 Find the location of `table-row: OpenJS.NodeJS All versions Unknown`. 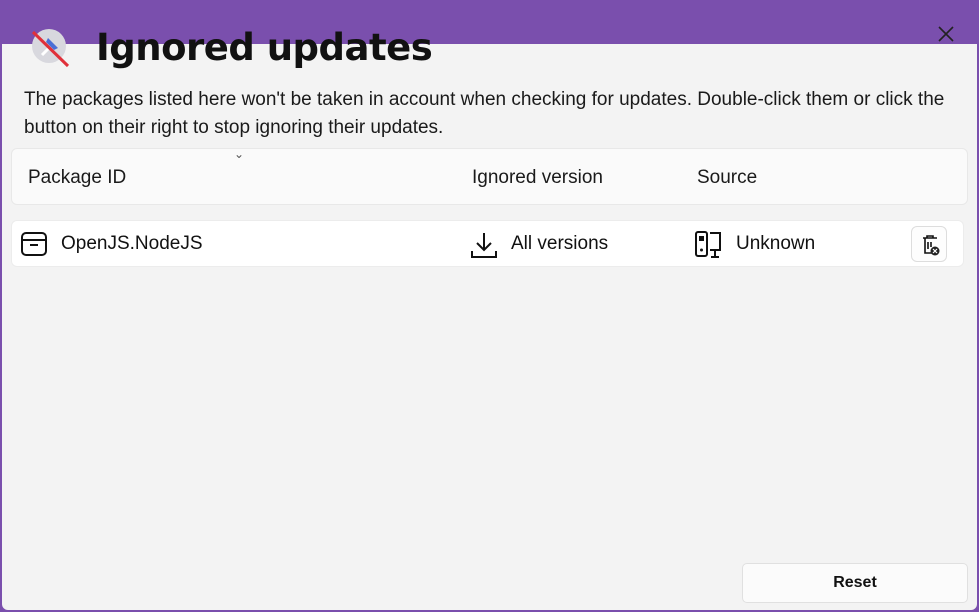

table-row: OpenJS.NodeJS All versions Unknown is located at coordinates (487, 243).